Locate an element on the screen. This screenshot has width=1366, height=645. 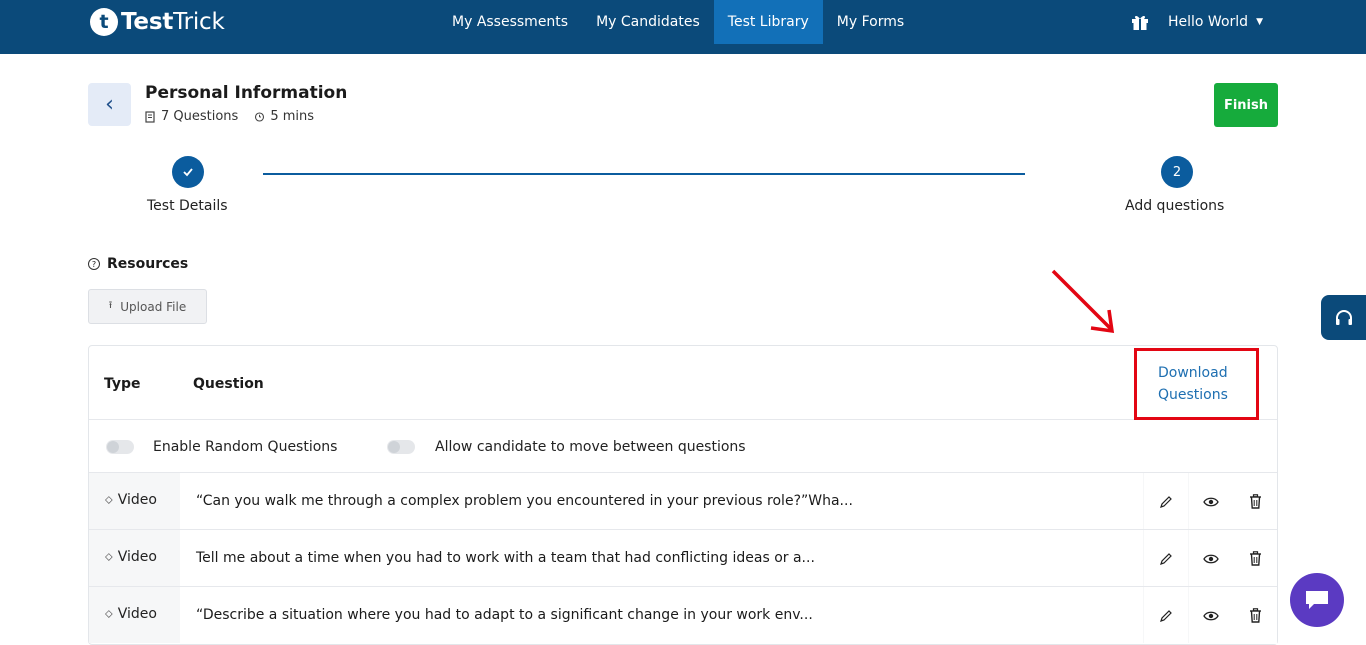
nav-my-candidates: My Candidates is located at coordinates (648, 22).